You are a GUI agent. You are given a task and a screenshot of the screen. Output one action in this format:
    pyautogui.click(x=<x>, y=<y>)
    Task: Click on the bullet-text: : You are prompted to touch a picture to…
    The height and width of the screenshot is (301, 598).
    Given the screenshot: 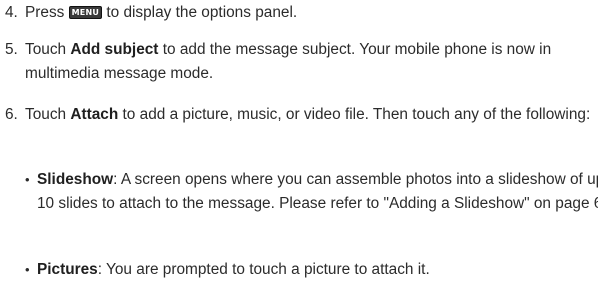 What is the action you would take?
    pyautogui.click(x=263, y=269)
    